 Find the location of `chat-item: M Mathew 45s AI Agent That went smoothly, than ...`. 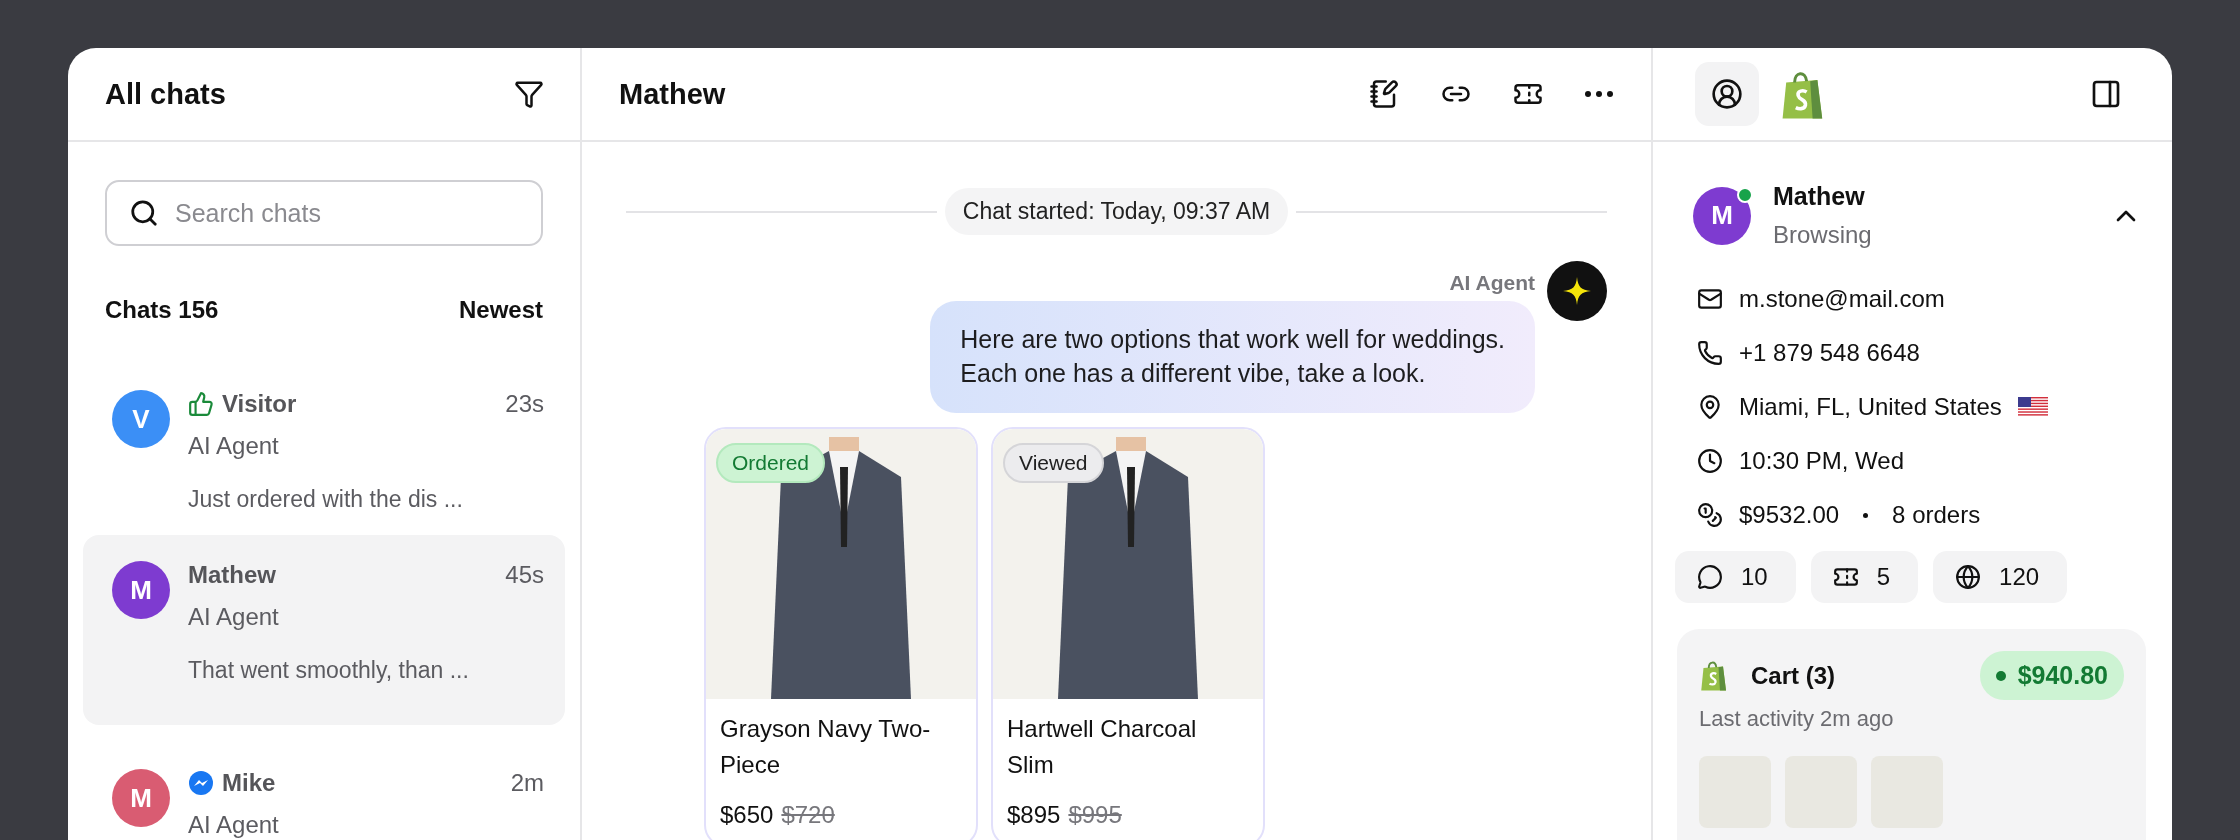

chat-item: M Mathew 45s AI Agent That went smoothly, than ... is located at coordinates (324, 630).